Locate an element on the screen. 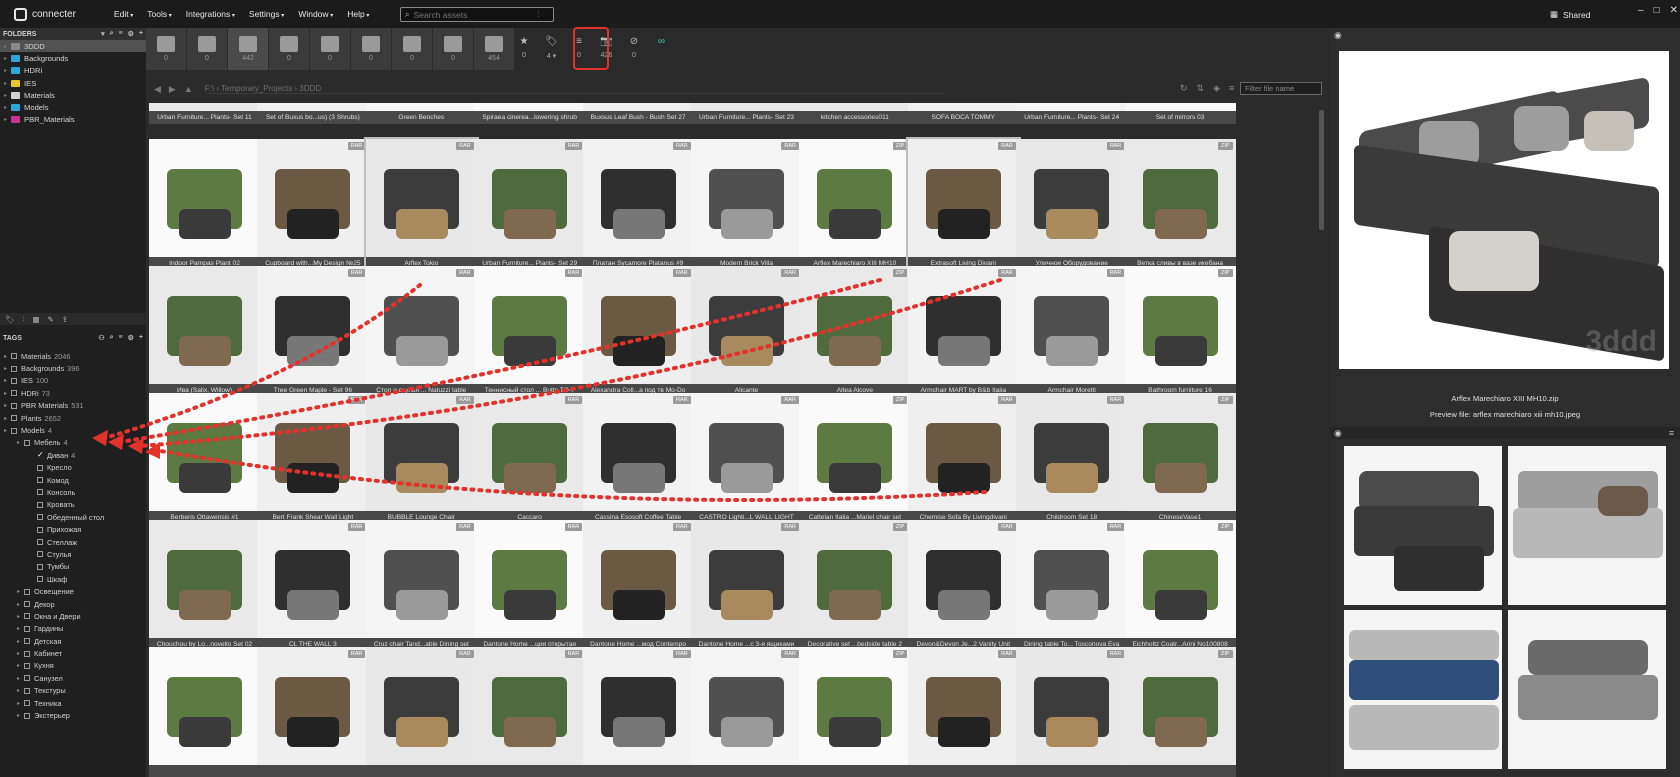 The height and width of the screenshot is (777, 1680). tag-tab-icon: 🏷 is located at coordinates (10, 319).